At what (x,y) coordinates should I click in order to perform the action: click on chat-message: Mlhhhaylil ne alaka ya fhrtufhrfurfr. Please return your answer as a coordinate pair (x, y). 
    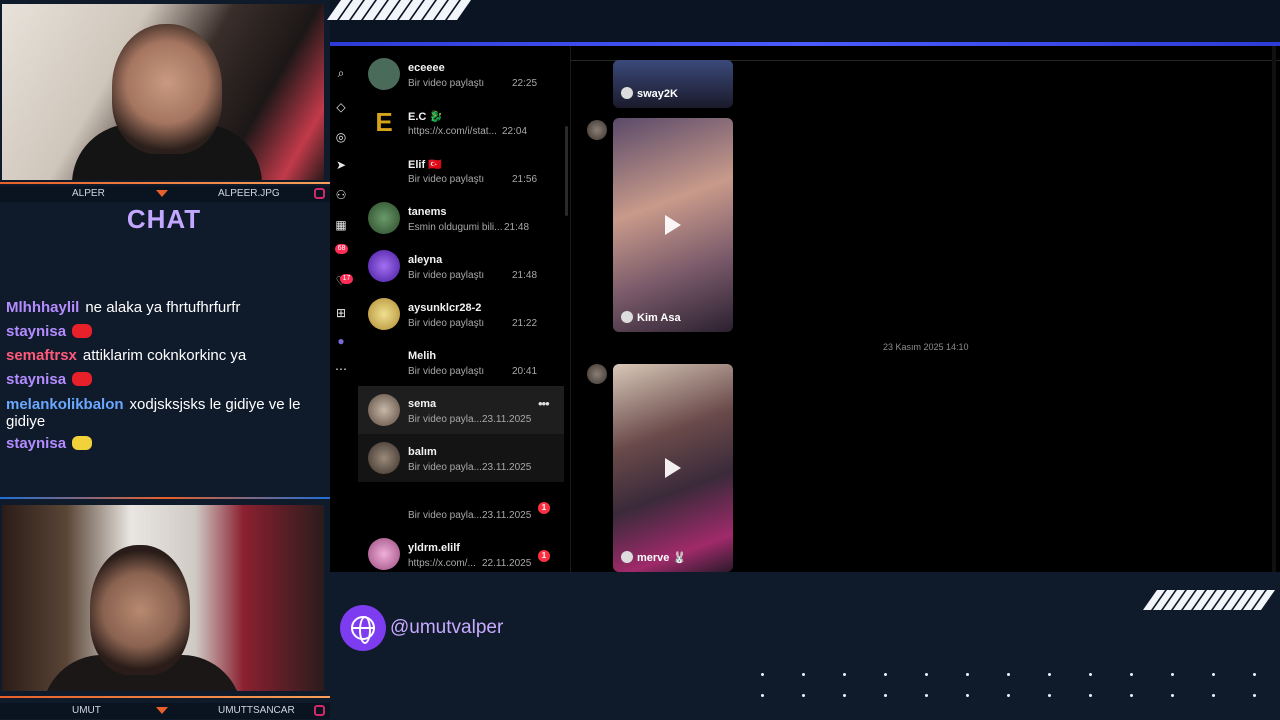
    Looking at the image, I should click on (165, 308).